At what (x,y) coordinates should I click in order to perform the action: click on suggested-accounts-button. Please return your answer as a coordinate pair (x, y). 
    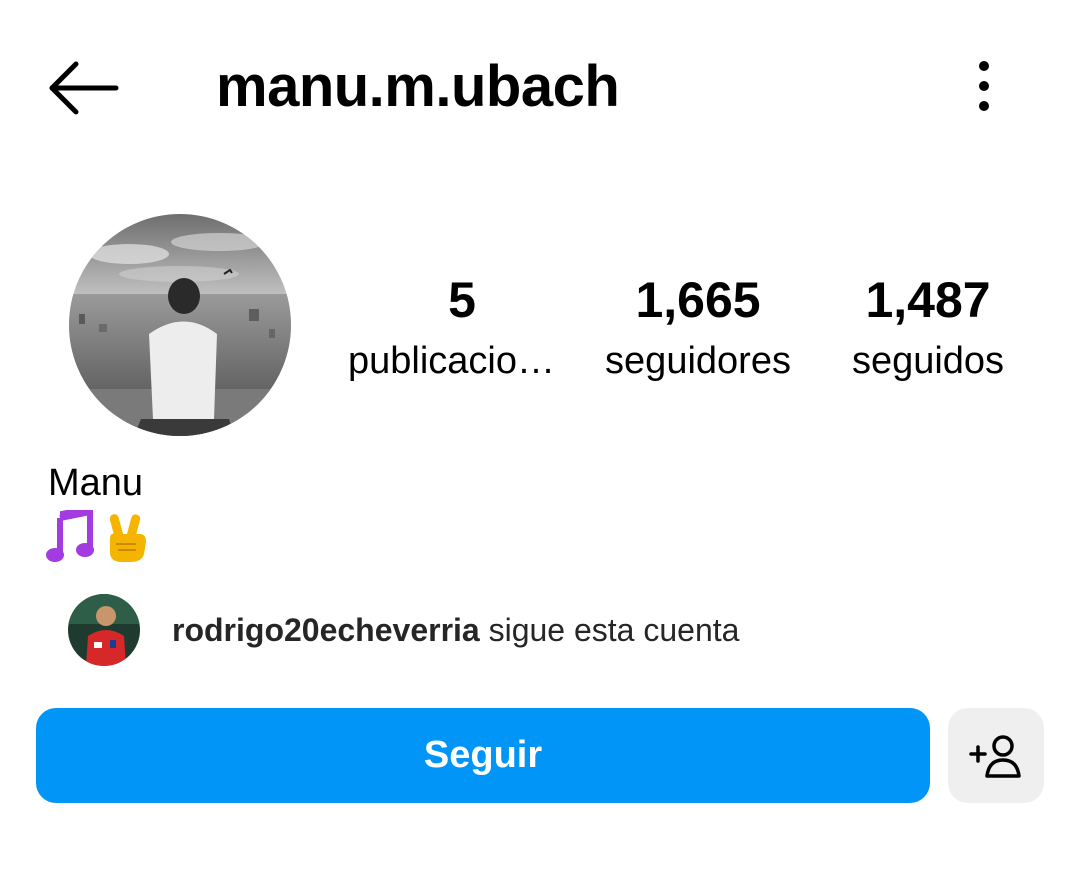
    Looking at the image, I should click on (996, 755).